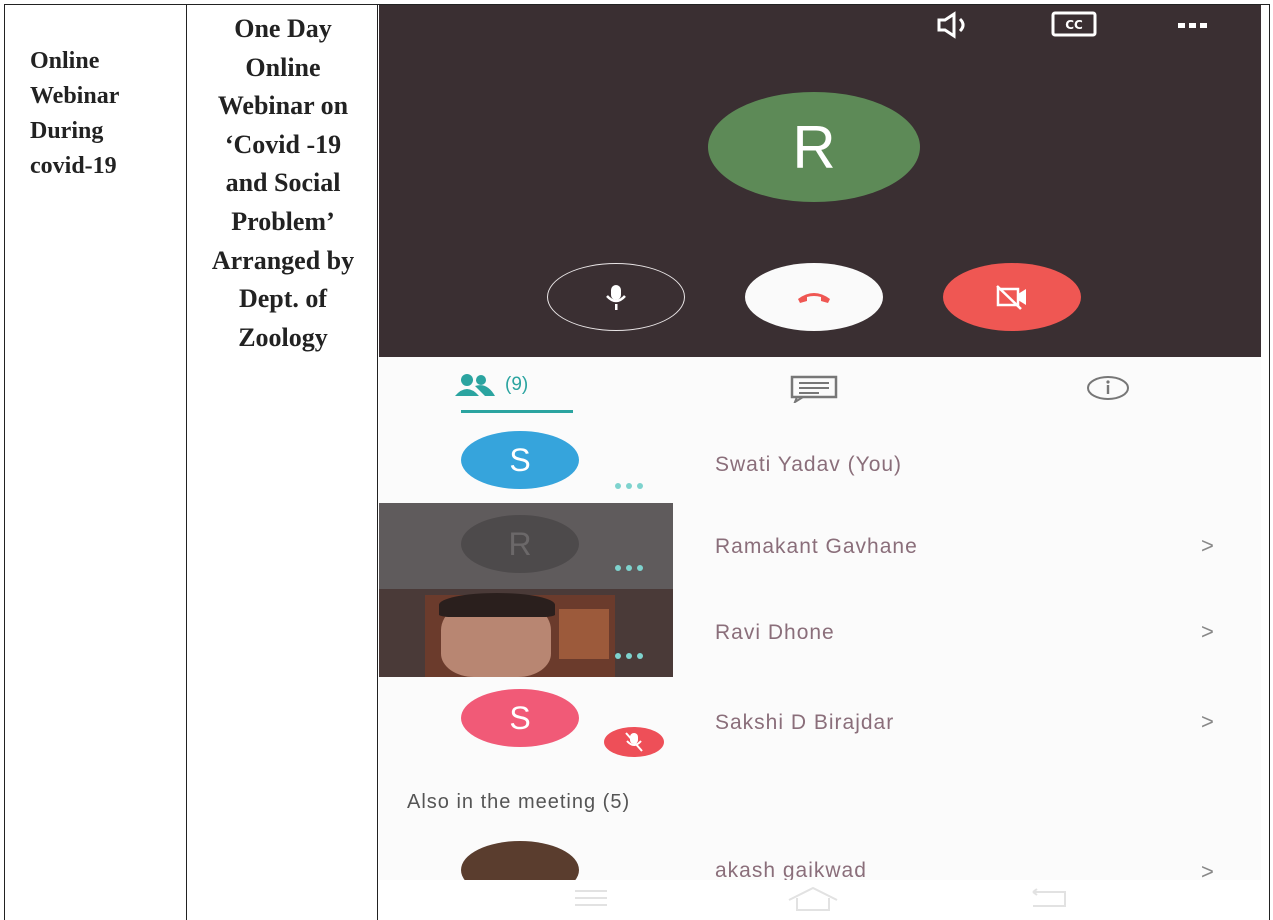  What do you see at coordinates (954, 27) in the screenshot?
I see `speaker-icon` at bounding box center [954, 27].